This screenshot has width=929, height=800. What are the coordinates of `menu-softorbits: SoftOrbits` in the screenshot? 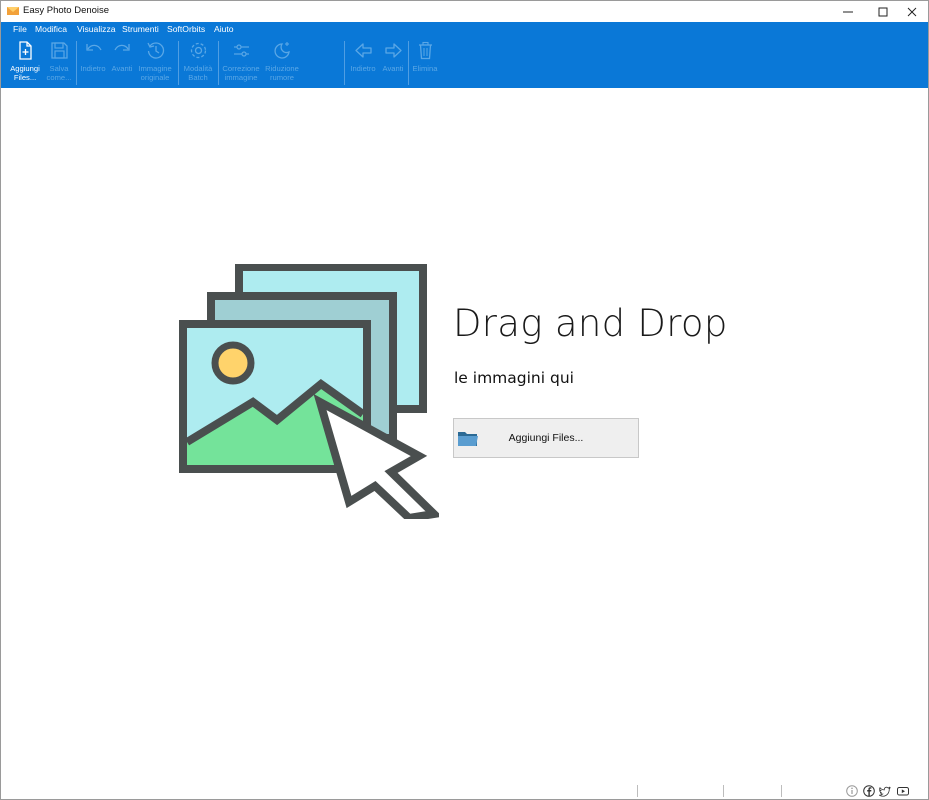 It's located at (186, 29).